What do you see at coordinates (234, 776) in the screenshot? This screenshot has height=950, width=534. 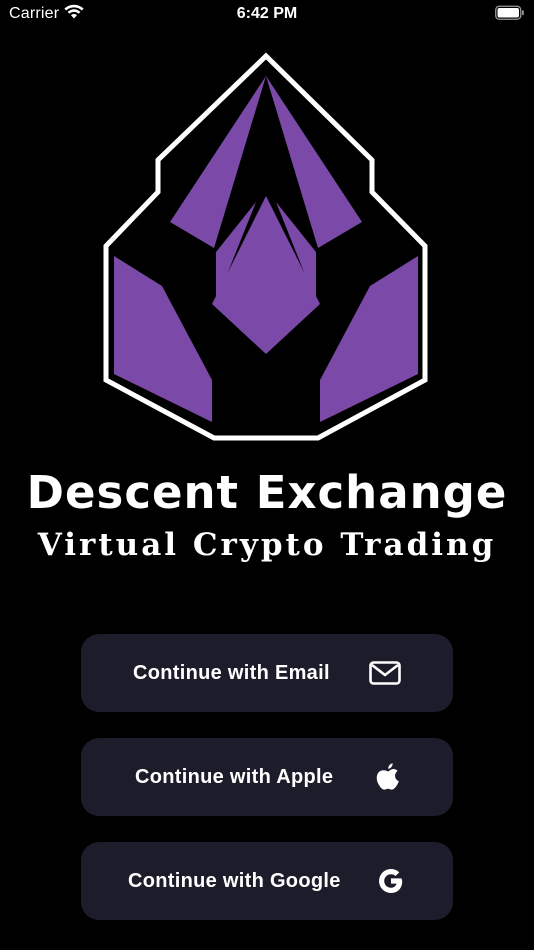 I see `apple-button-label: Continue with Apple` at bounding box center [234, 776].